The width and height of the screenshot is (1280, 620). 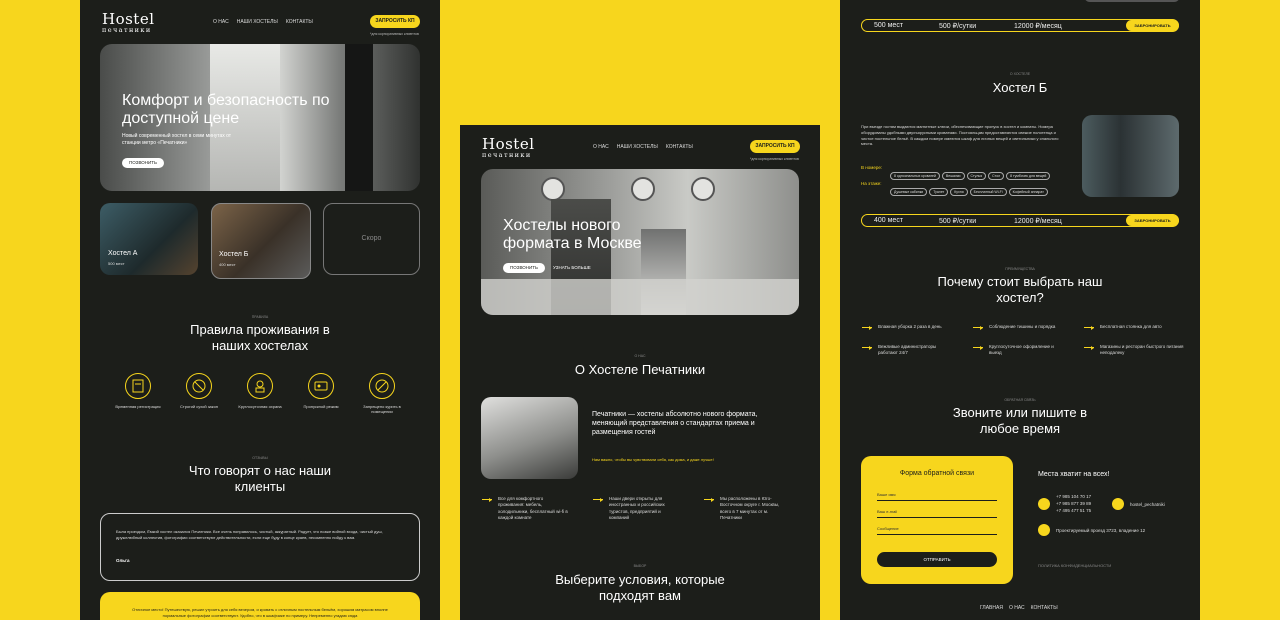 I want to click on hostel-card-a-places: 500 мест, so click(x=116, y=263).